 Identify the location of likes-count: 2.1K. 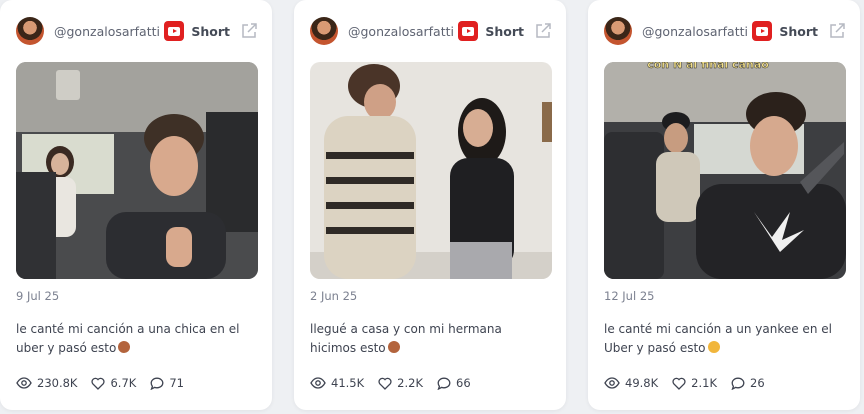
(704, 383).